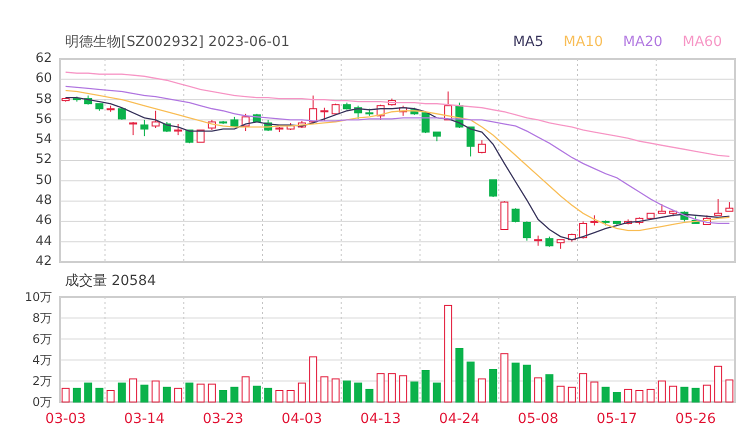 The width and height of the screenshot is (740, 440). Describe the element at coordinates (43, 181) in the screenshot. I see `axis-label: 50` at that location.